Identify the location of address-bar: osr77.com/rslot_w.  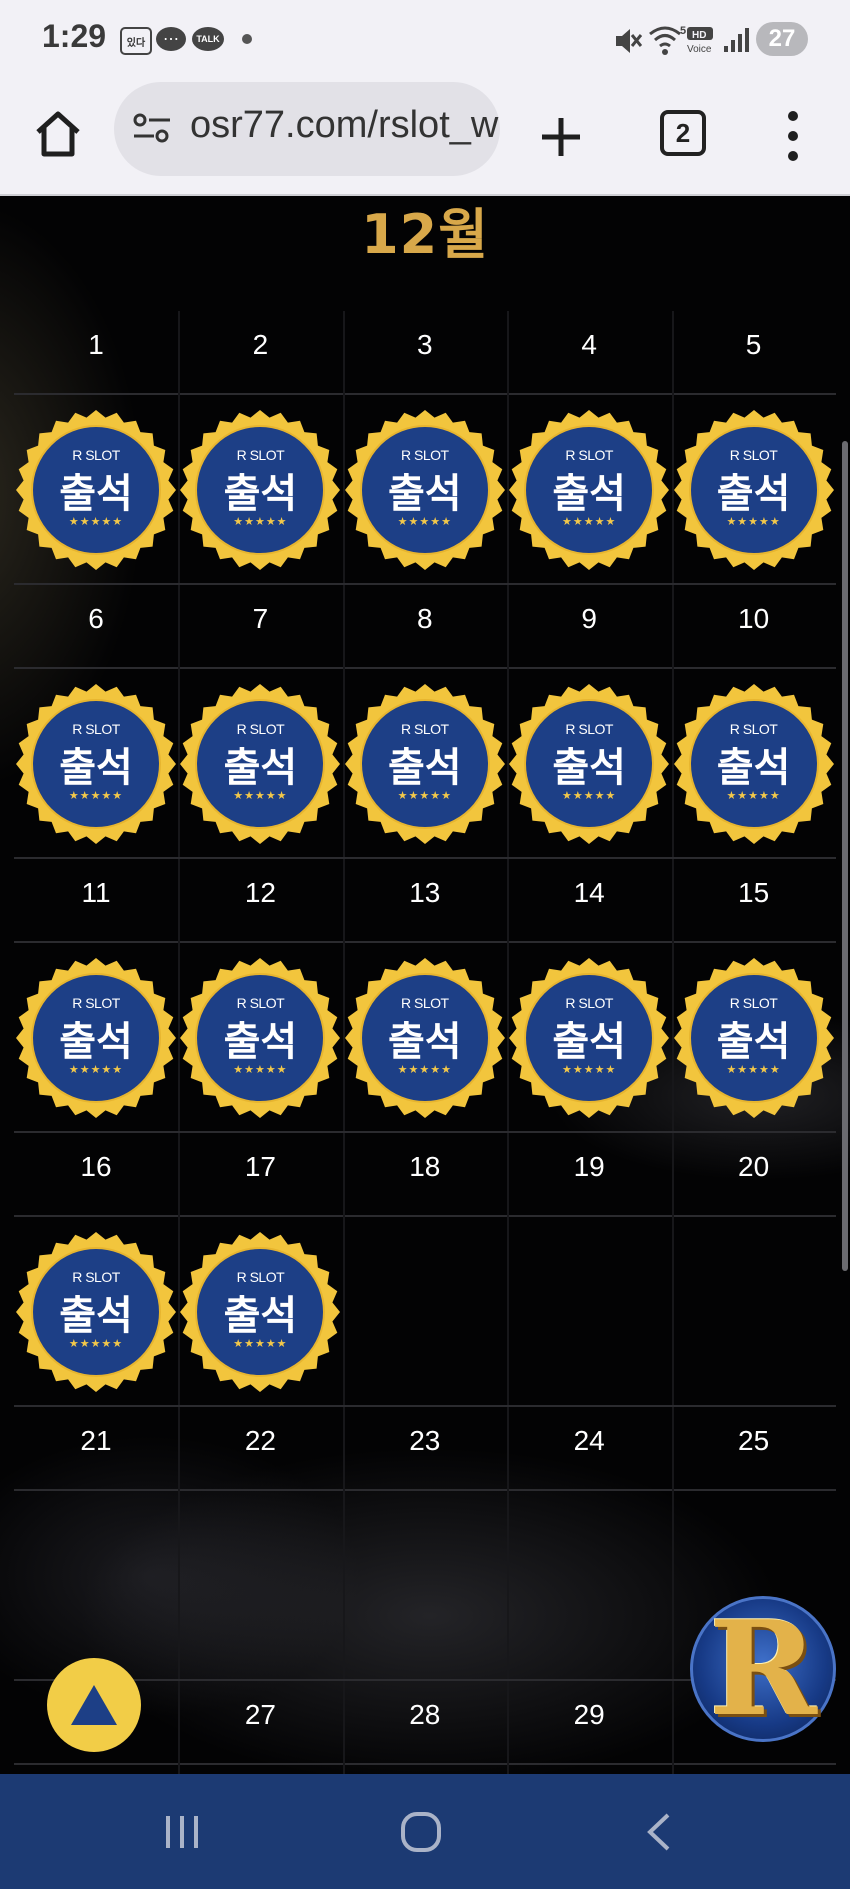
(307, 129).